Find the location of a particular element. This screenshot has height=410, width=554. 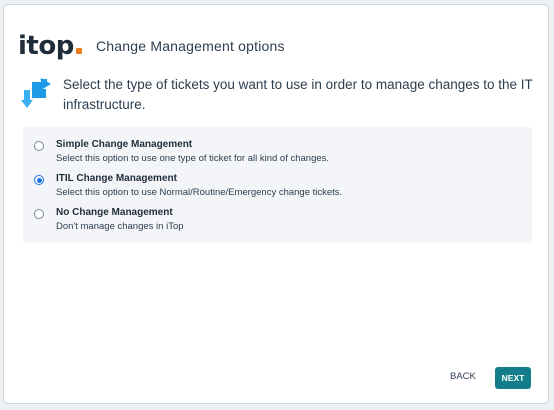

page-title: Change Management options is located at coordinates (190, 46).